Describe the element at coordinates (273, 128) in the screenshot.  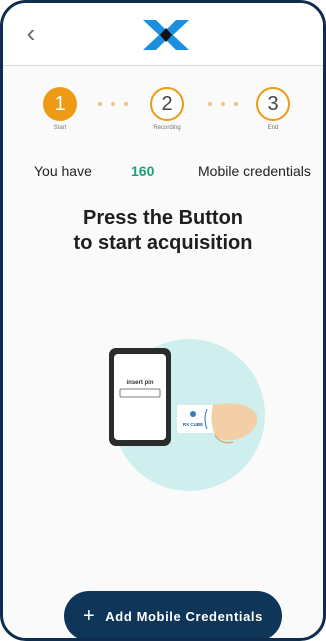
I see `step-3-label: End` at that location.